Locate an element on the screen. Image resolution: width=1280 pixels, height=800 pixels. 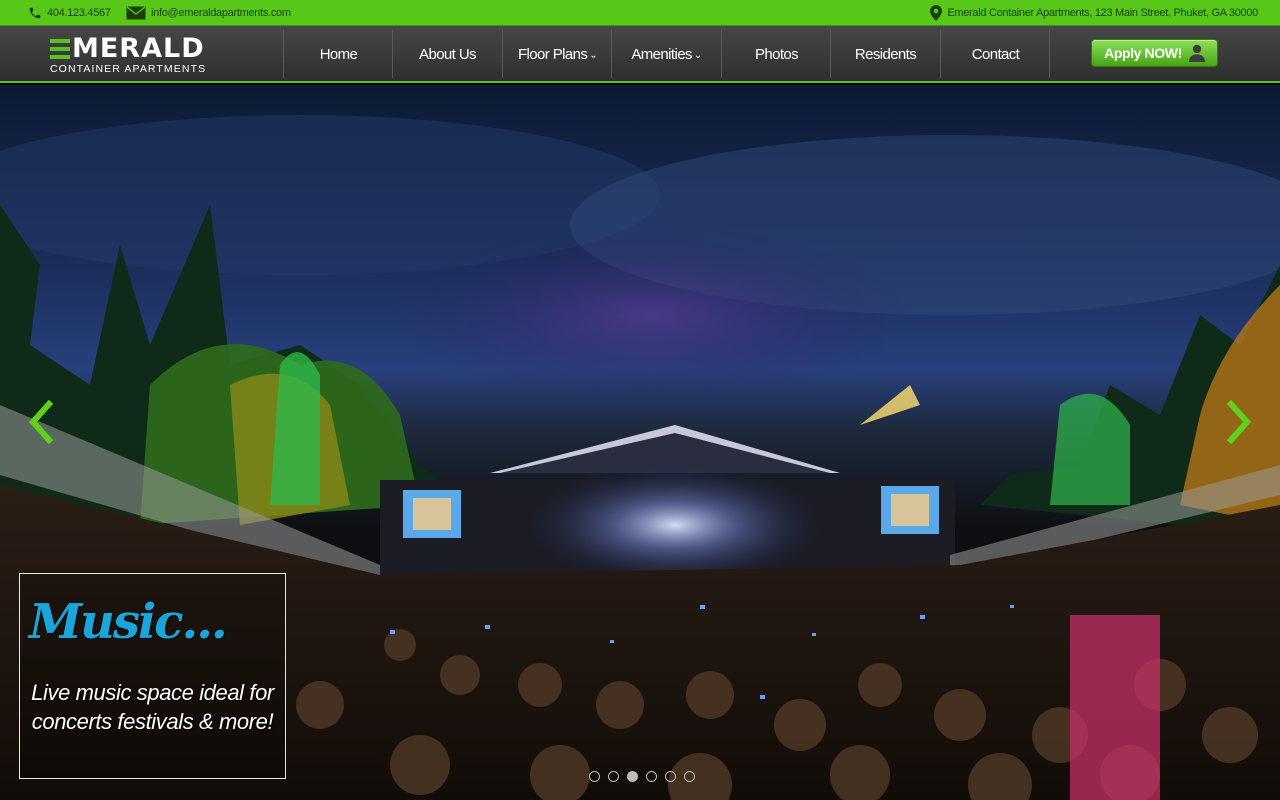
site-logo: MERALD CONTAINER APARTMENTS is located at coordinates (145, 55).